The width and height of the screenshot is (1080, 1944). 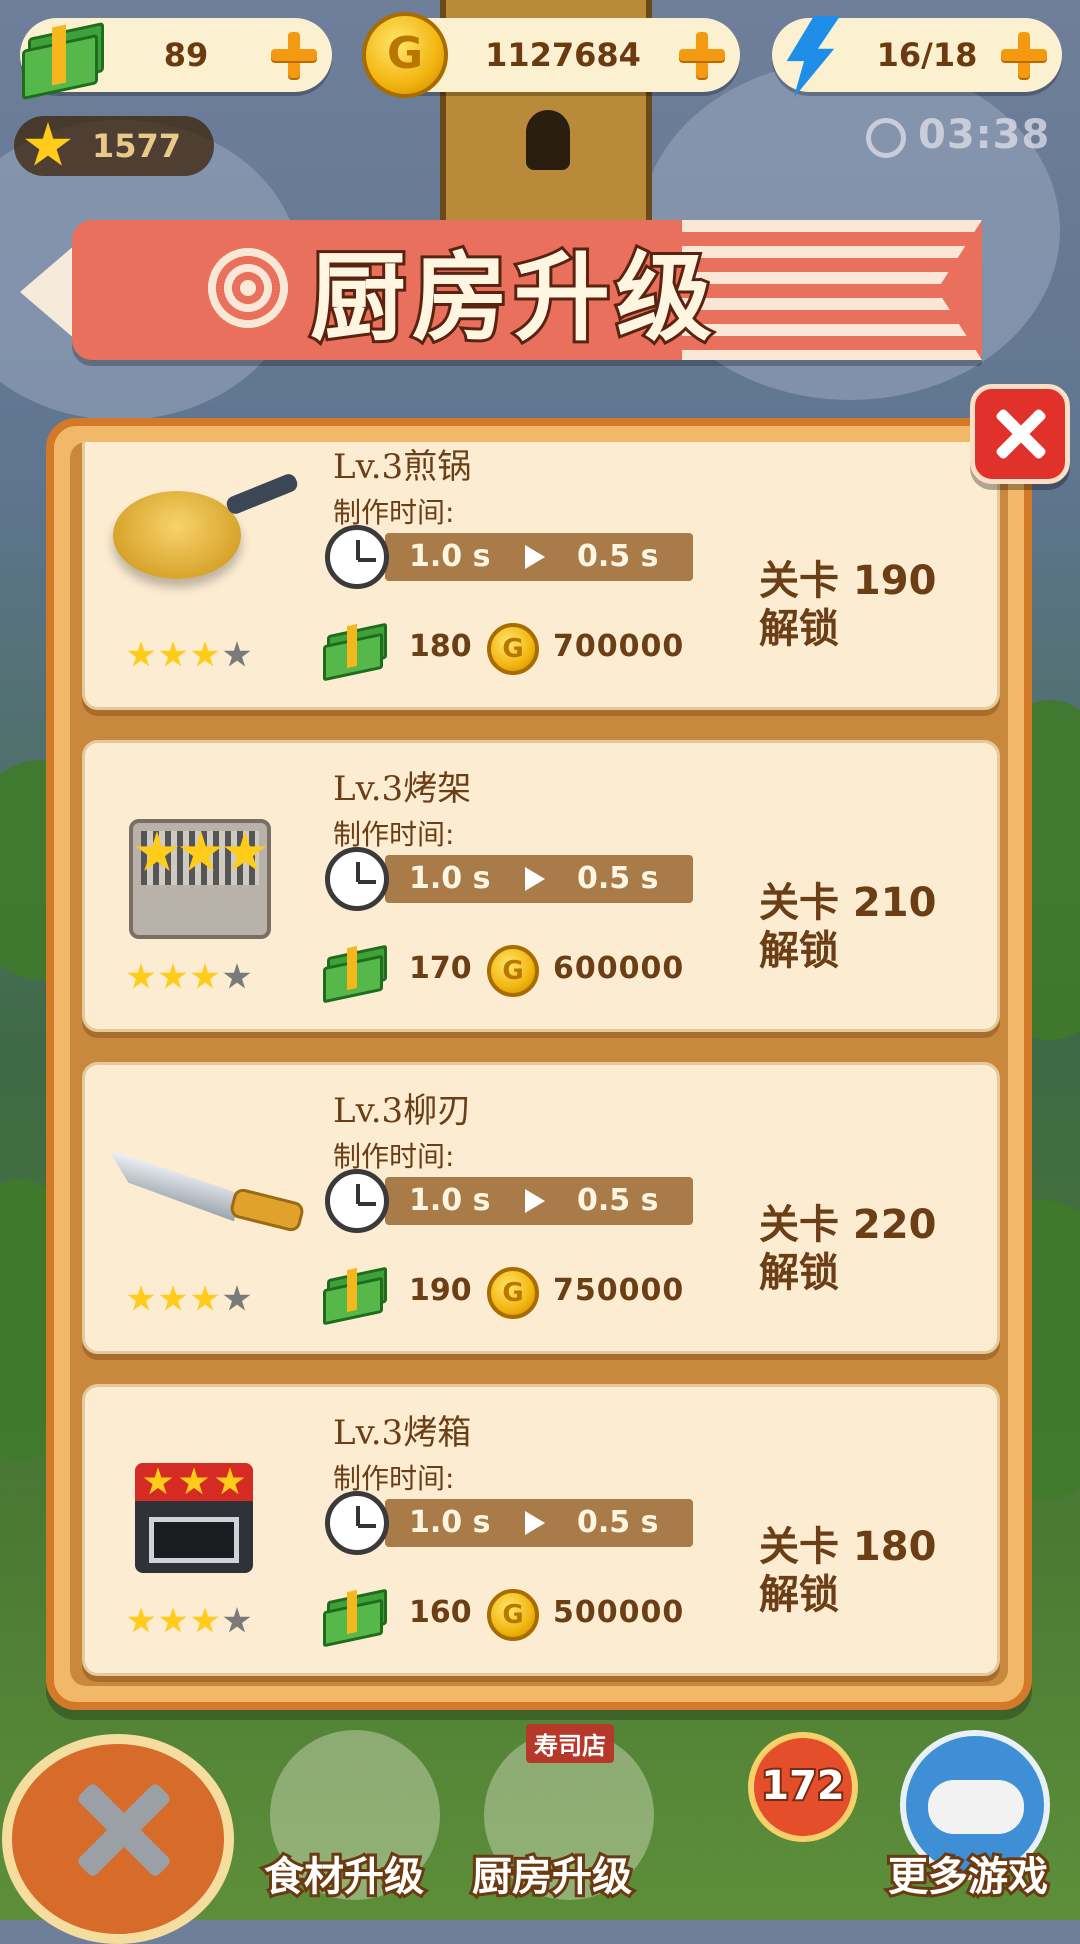 I want to click on item-level-title: Lv.3柳刃, so click(x=402, y=1111).